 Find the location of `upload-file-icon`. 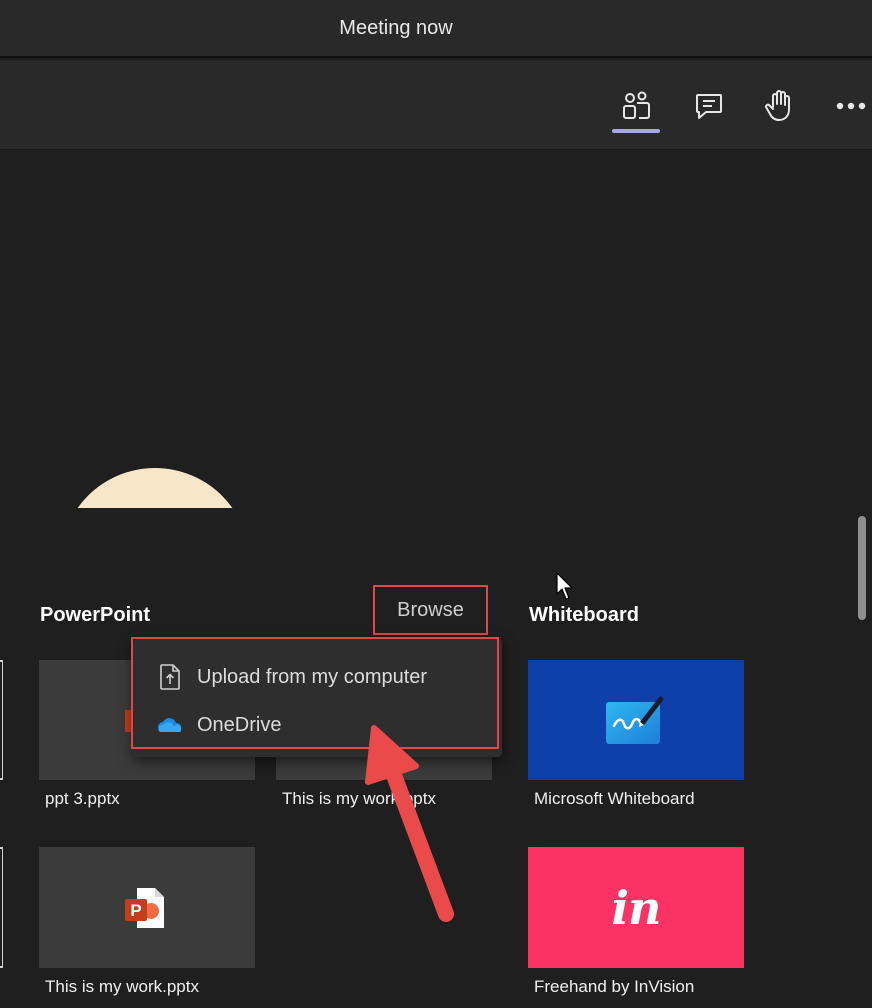

upload-file-icon is located at coordinates (170, 677).